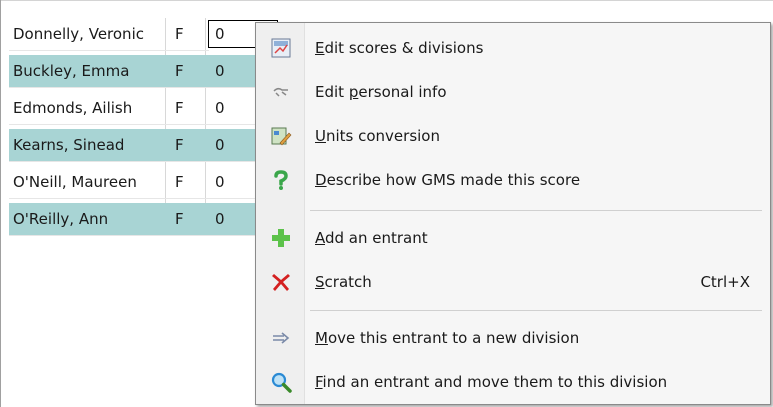 The height and width of the screenshot is (407, 773). Describe the element at coordinates (281, 382) in the screenshot. I see `magnifier-icon` at that location.